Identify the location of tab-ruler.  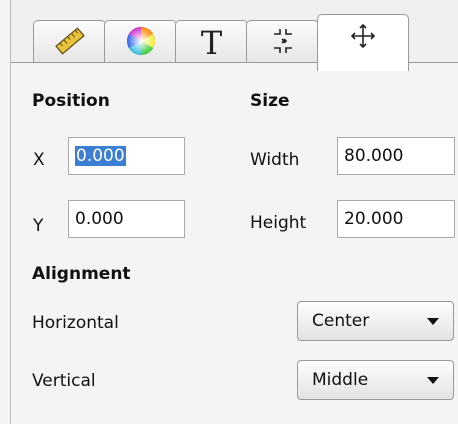
(69, 42).